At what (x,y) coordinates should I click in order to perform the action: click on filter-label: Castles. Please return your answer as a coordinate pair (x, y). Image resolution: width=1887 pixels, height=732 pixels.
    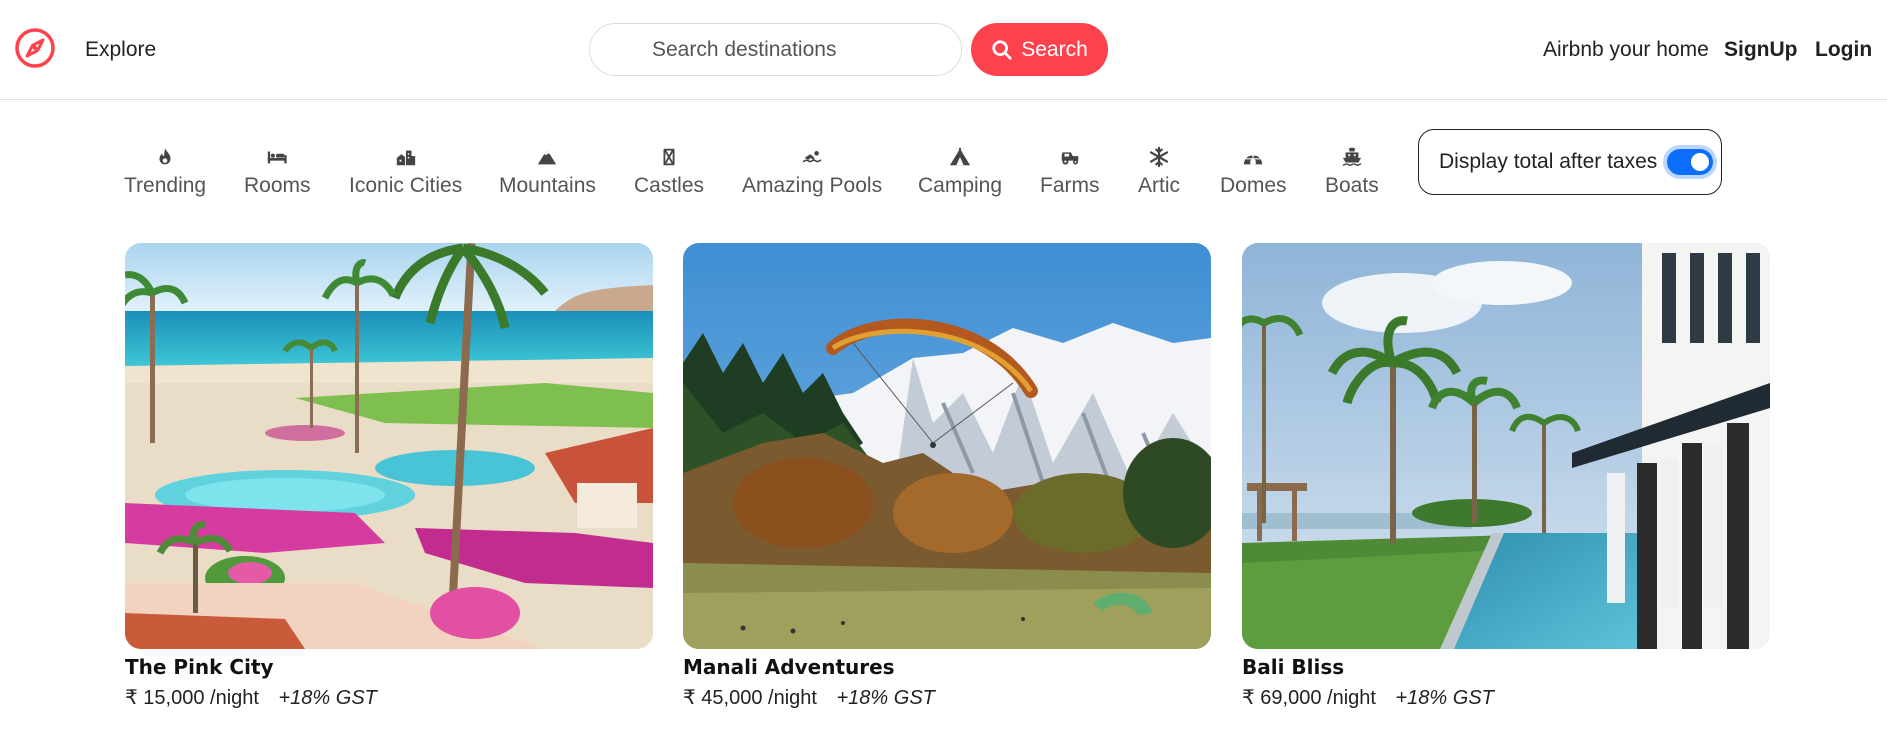
    Looking at the image, I should click on (669, 185).